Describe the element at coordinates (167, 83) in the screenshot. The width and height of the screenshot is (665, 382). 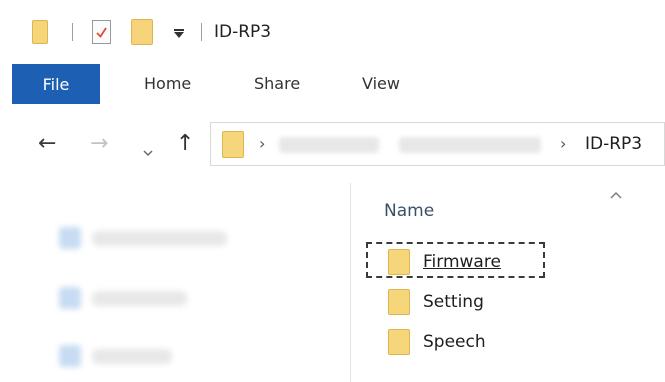
I see `tab-home: Home` at that location.